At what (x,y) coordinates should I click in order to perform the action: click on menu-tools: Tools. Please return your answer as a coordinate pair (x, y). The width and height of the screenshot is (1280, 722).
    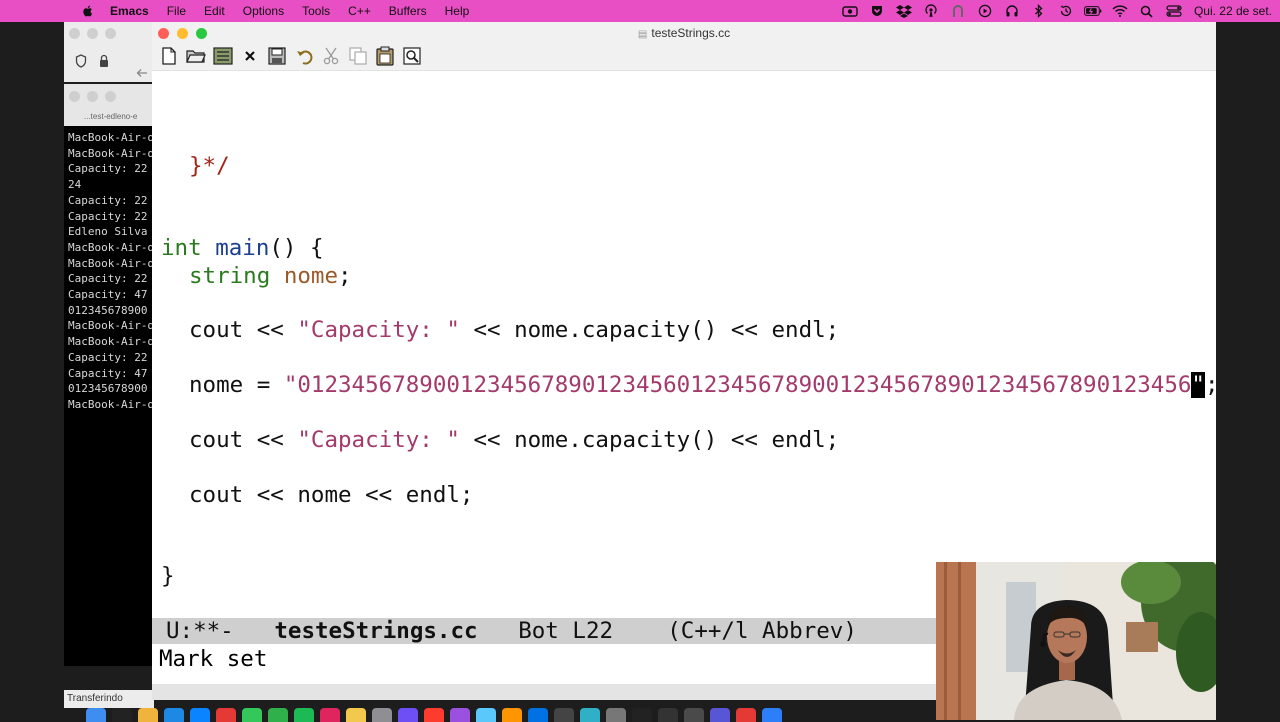
    Looking at the image, I should click on (316, 11).